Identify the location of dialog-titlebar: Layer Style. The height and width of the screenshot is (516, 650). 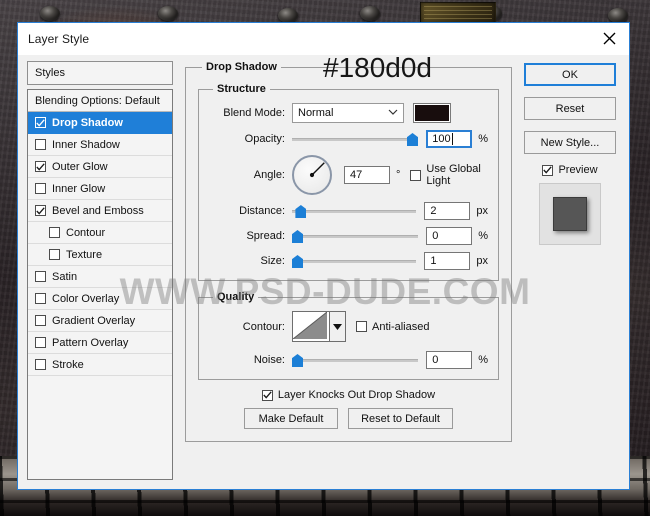
(323, 39).